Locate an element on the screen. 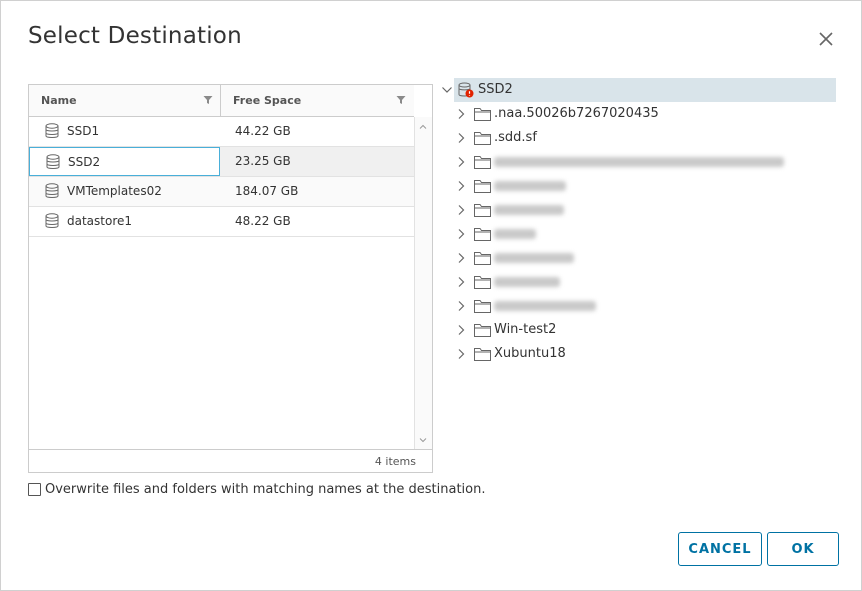 This screenshot has height=591, width=862. name-cell: datastore1 is located at coordinates (124, 221).